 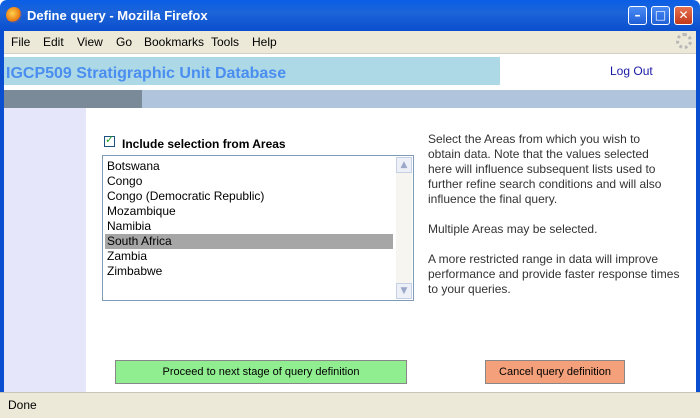 I want to click on status-bar: Done, so click(x=350, y=405).